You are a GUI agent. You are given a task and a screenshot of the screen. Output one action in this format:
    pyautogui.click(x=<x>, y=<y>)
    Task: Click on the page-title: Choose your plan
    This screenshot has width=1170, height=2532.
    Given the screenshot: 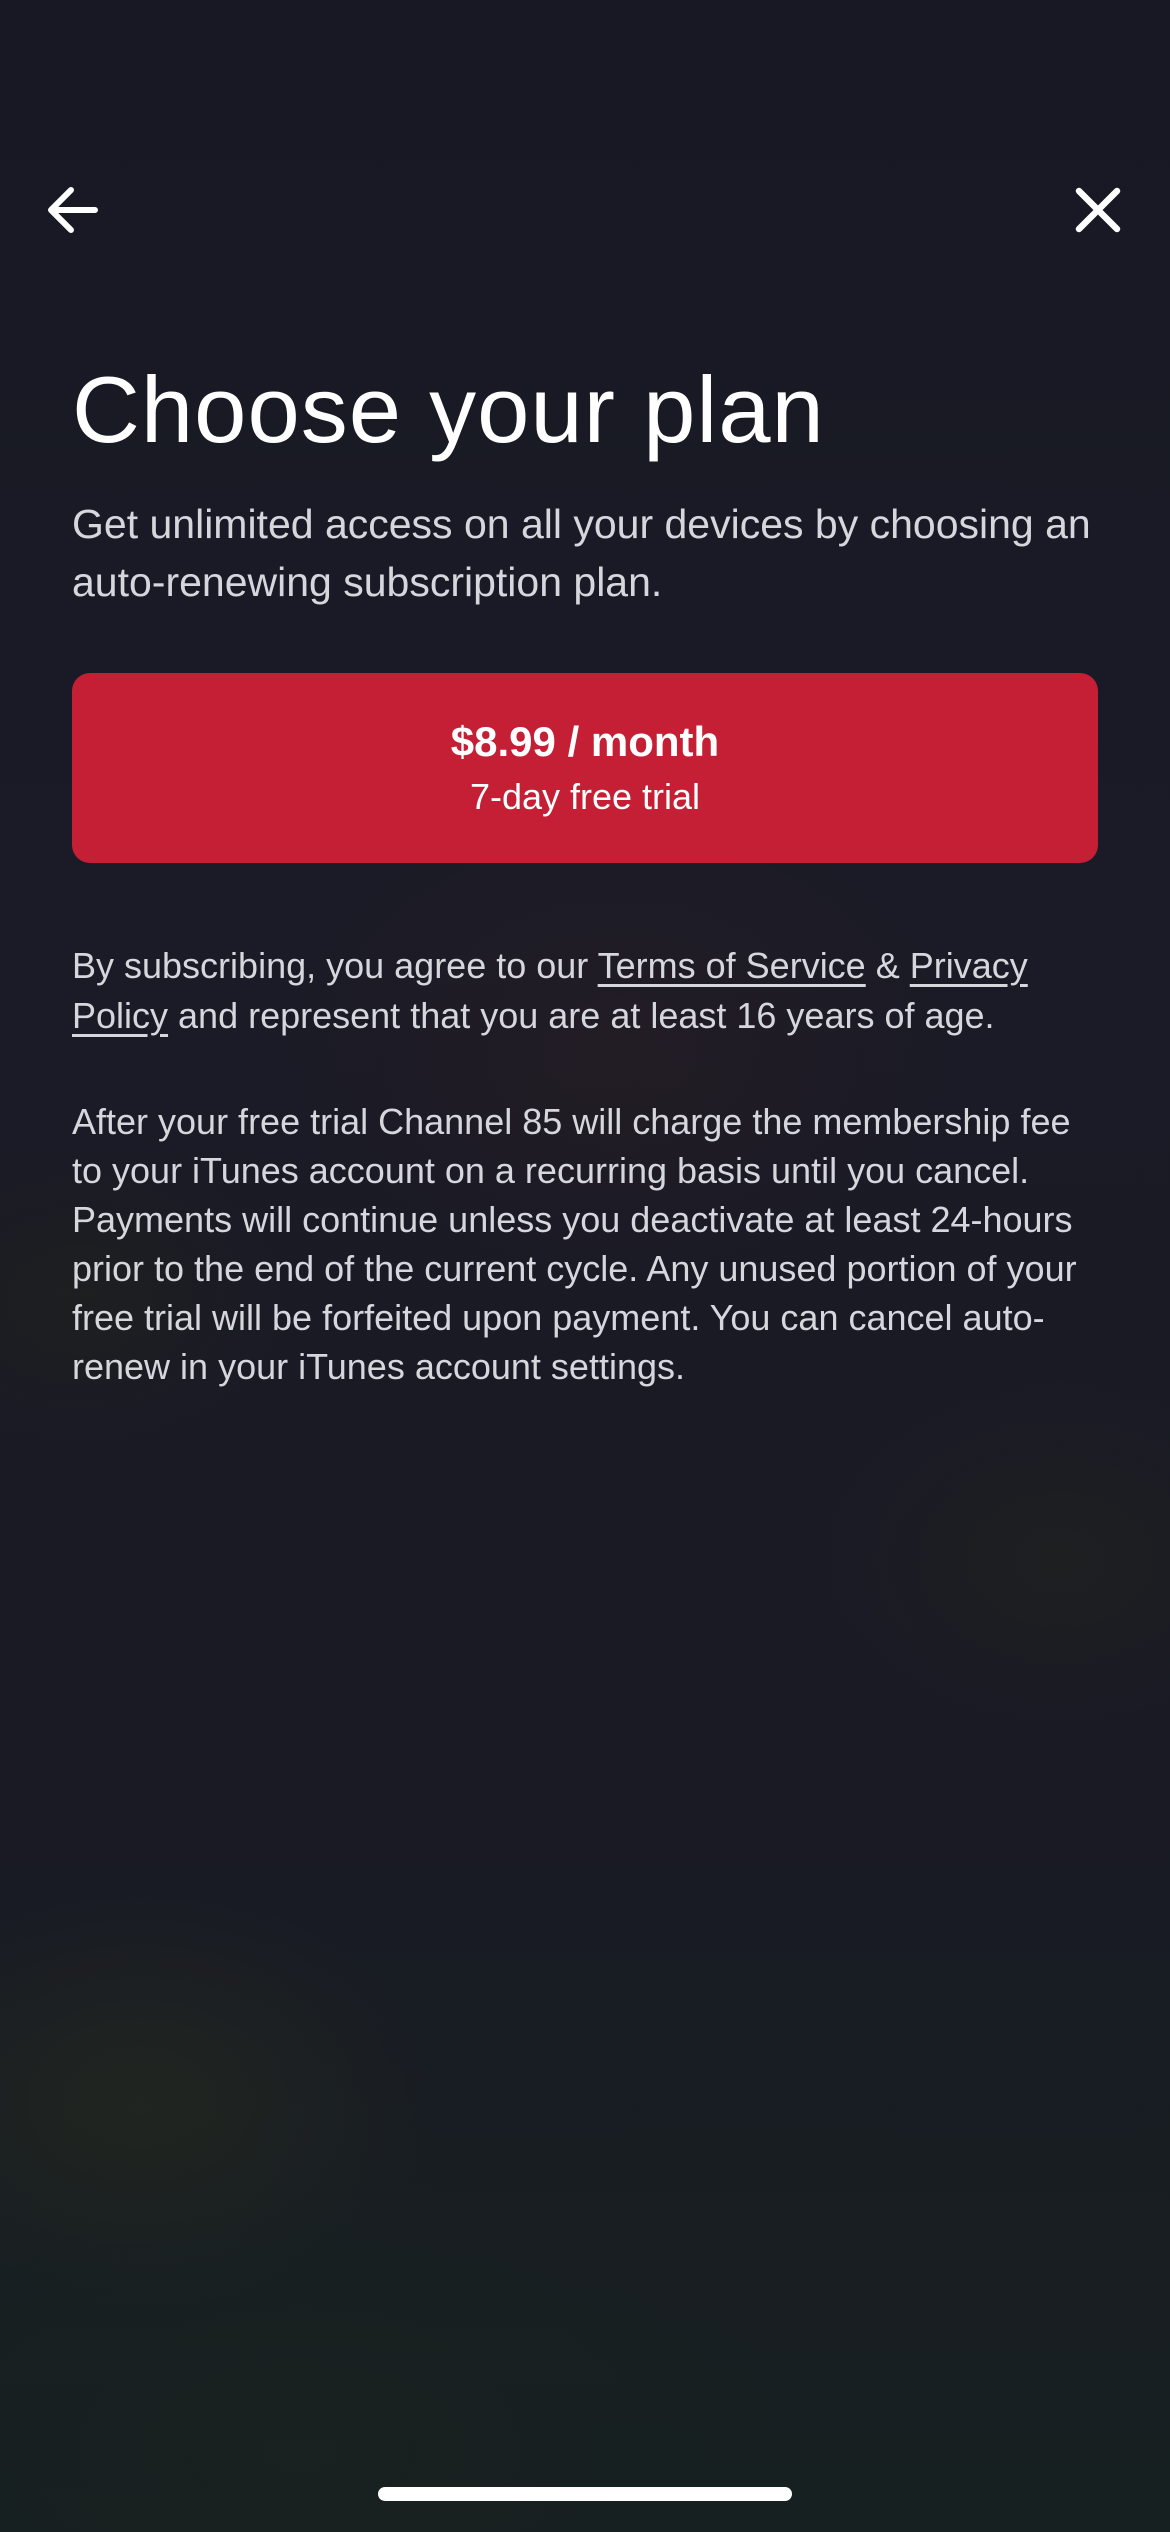 What is the action you would take?
    pyautogui.click(x=448, y=409)
    